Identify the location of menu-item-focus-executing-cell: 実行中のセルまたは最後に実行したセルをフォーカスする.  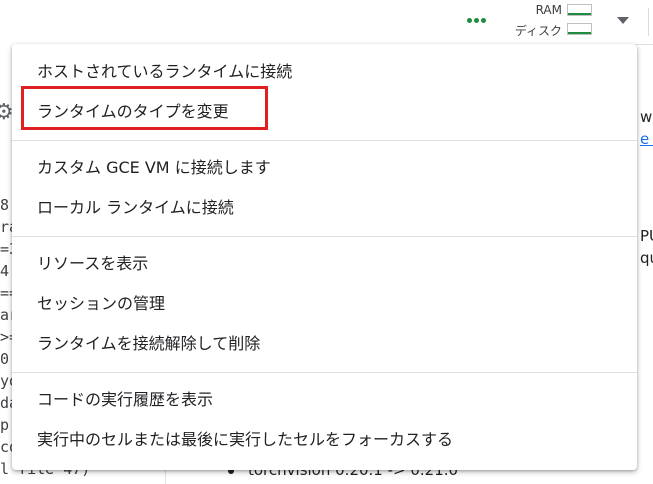
(324, 440).